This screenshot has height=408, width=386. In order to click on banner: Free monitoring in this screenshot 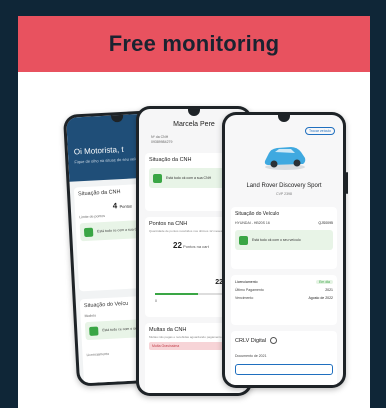, I will do `click(194, 44)`.